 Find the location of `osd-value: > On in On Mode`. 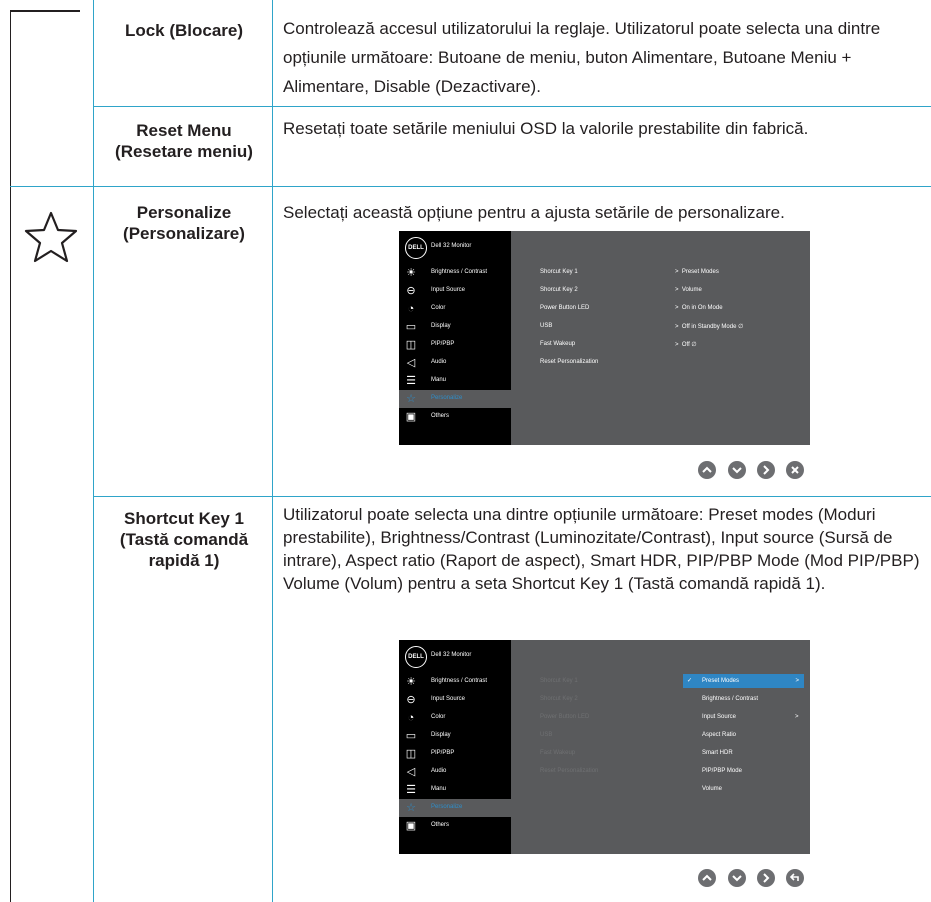

osd-value: > On in On Mode is located at coordinates (699, 308).